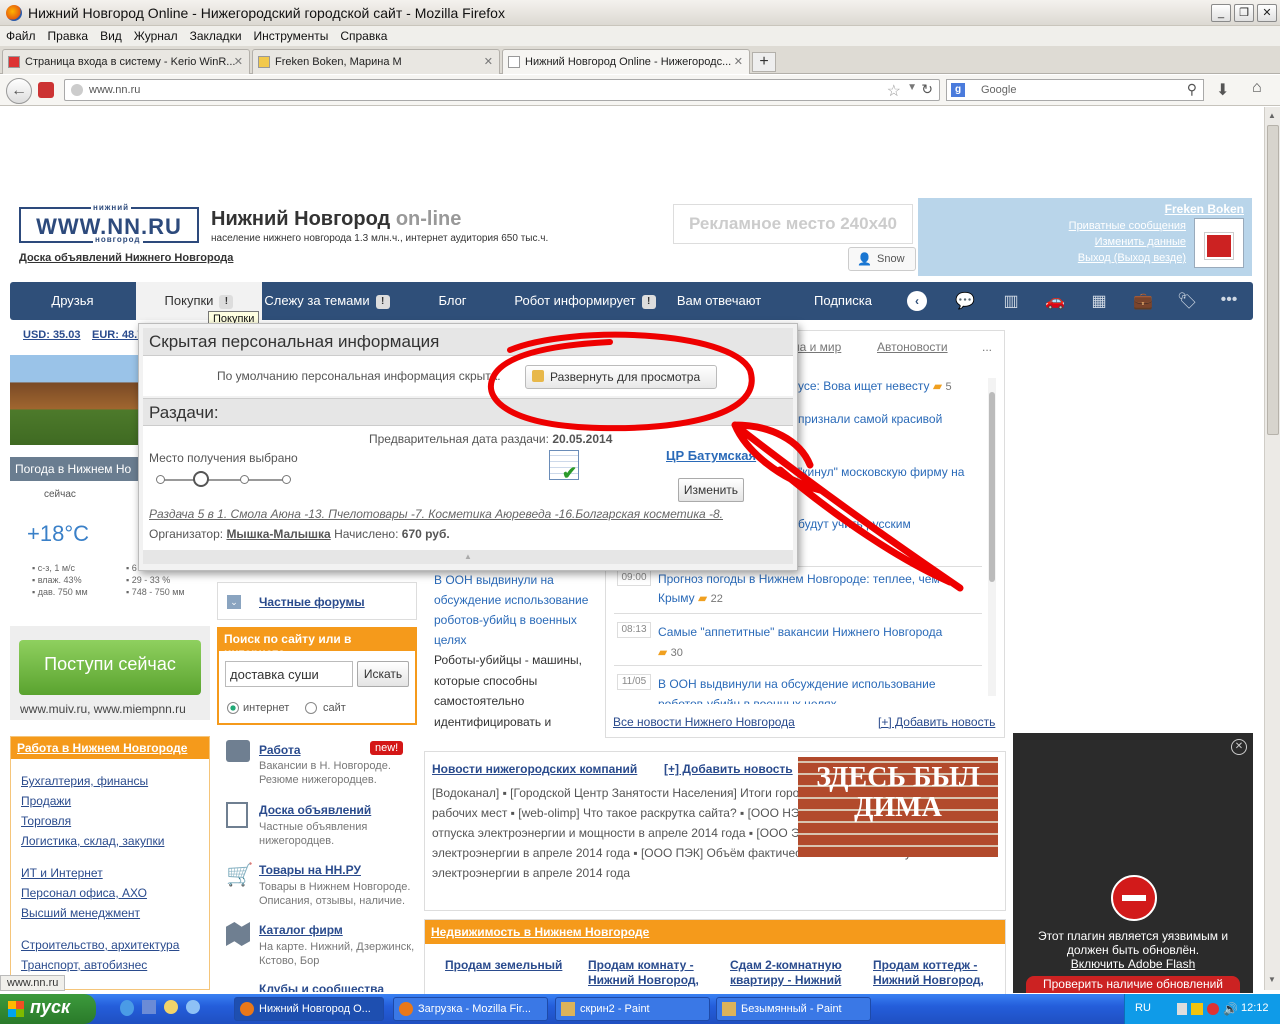 The width and height of the screenshot is (1280, 1024). I want to click on minimize-button: _, so click(1221, 13).